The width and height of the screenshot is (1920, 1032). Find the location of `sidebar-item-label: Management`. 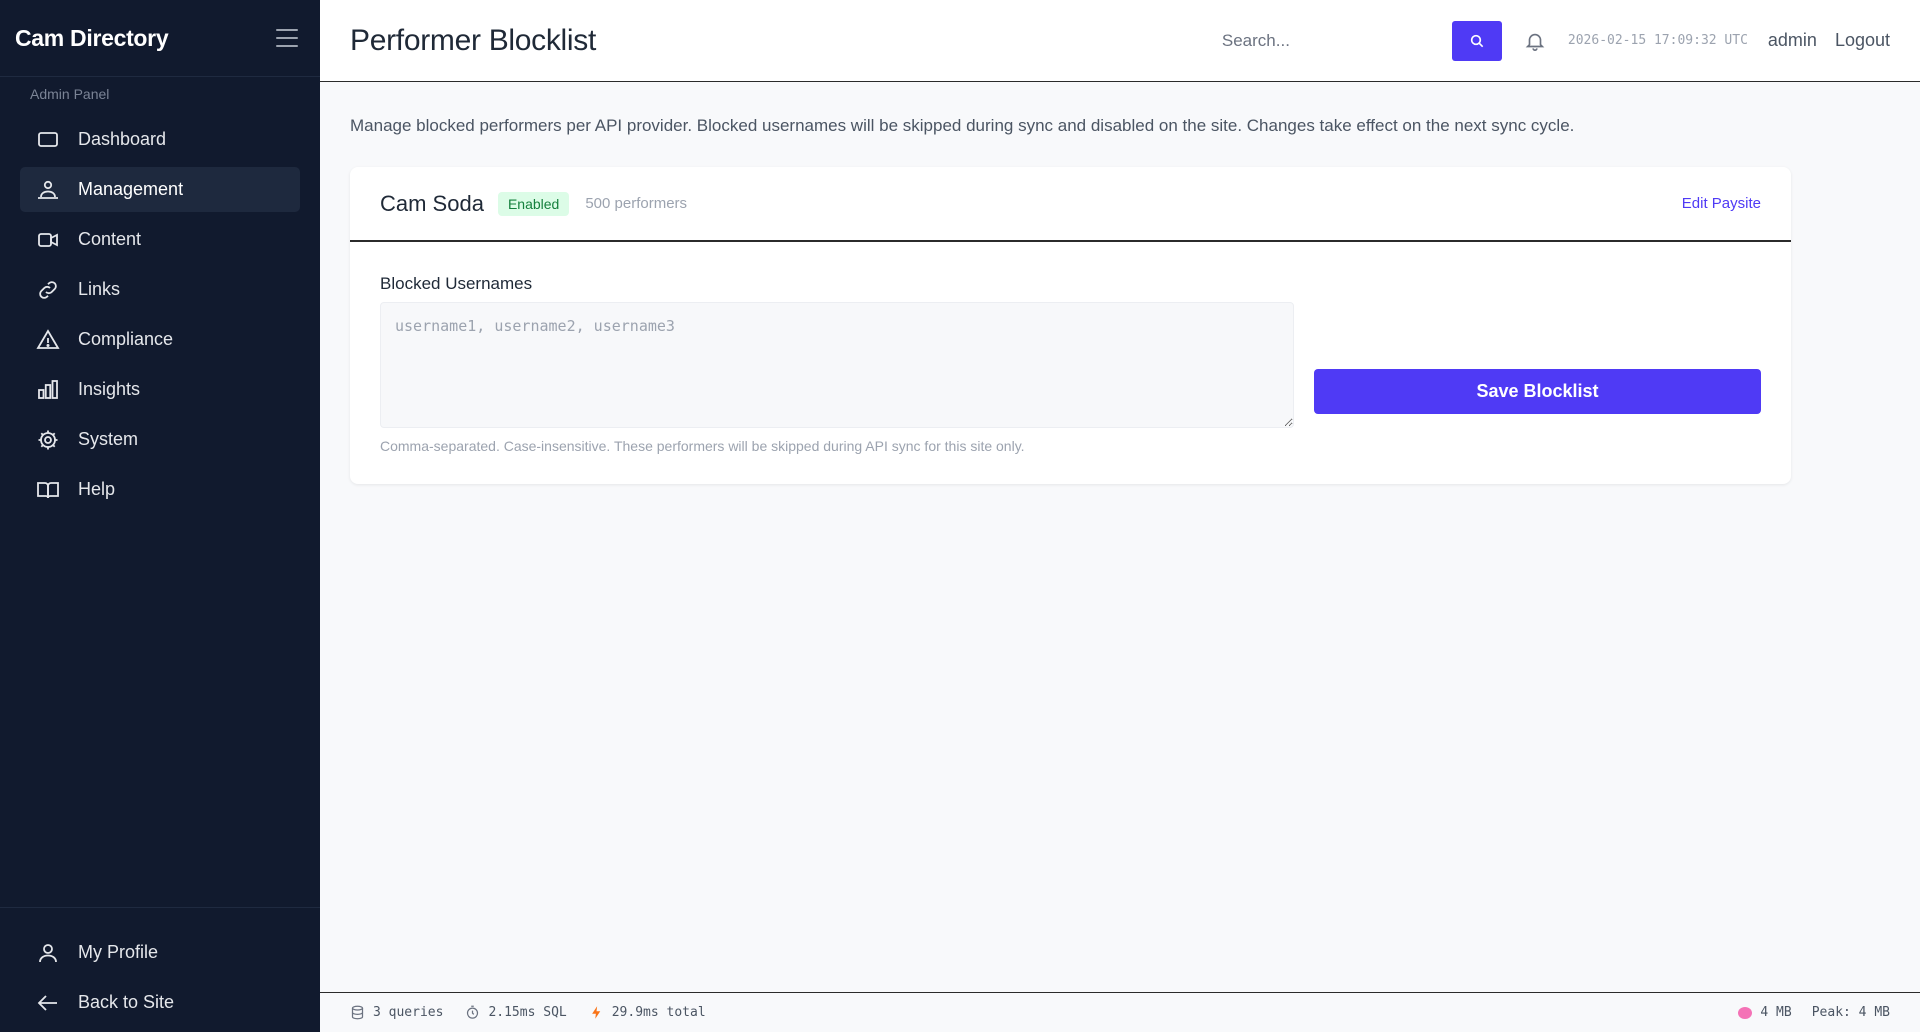

sidebar-item-label: Management is located at coordinates (131, 189).